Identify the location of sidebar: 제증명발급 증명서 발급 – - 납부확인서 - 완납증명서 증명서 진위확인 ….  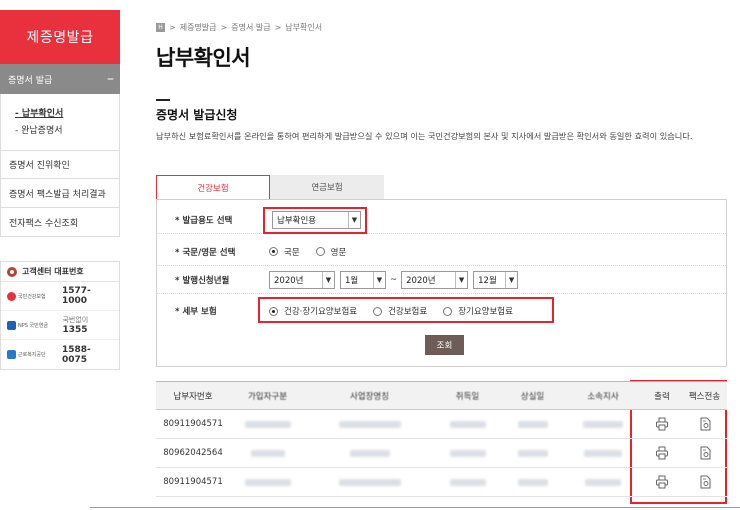
(60, 190).